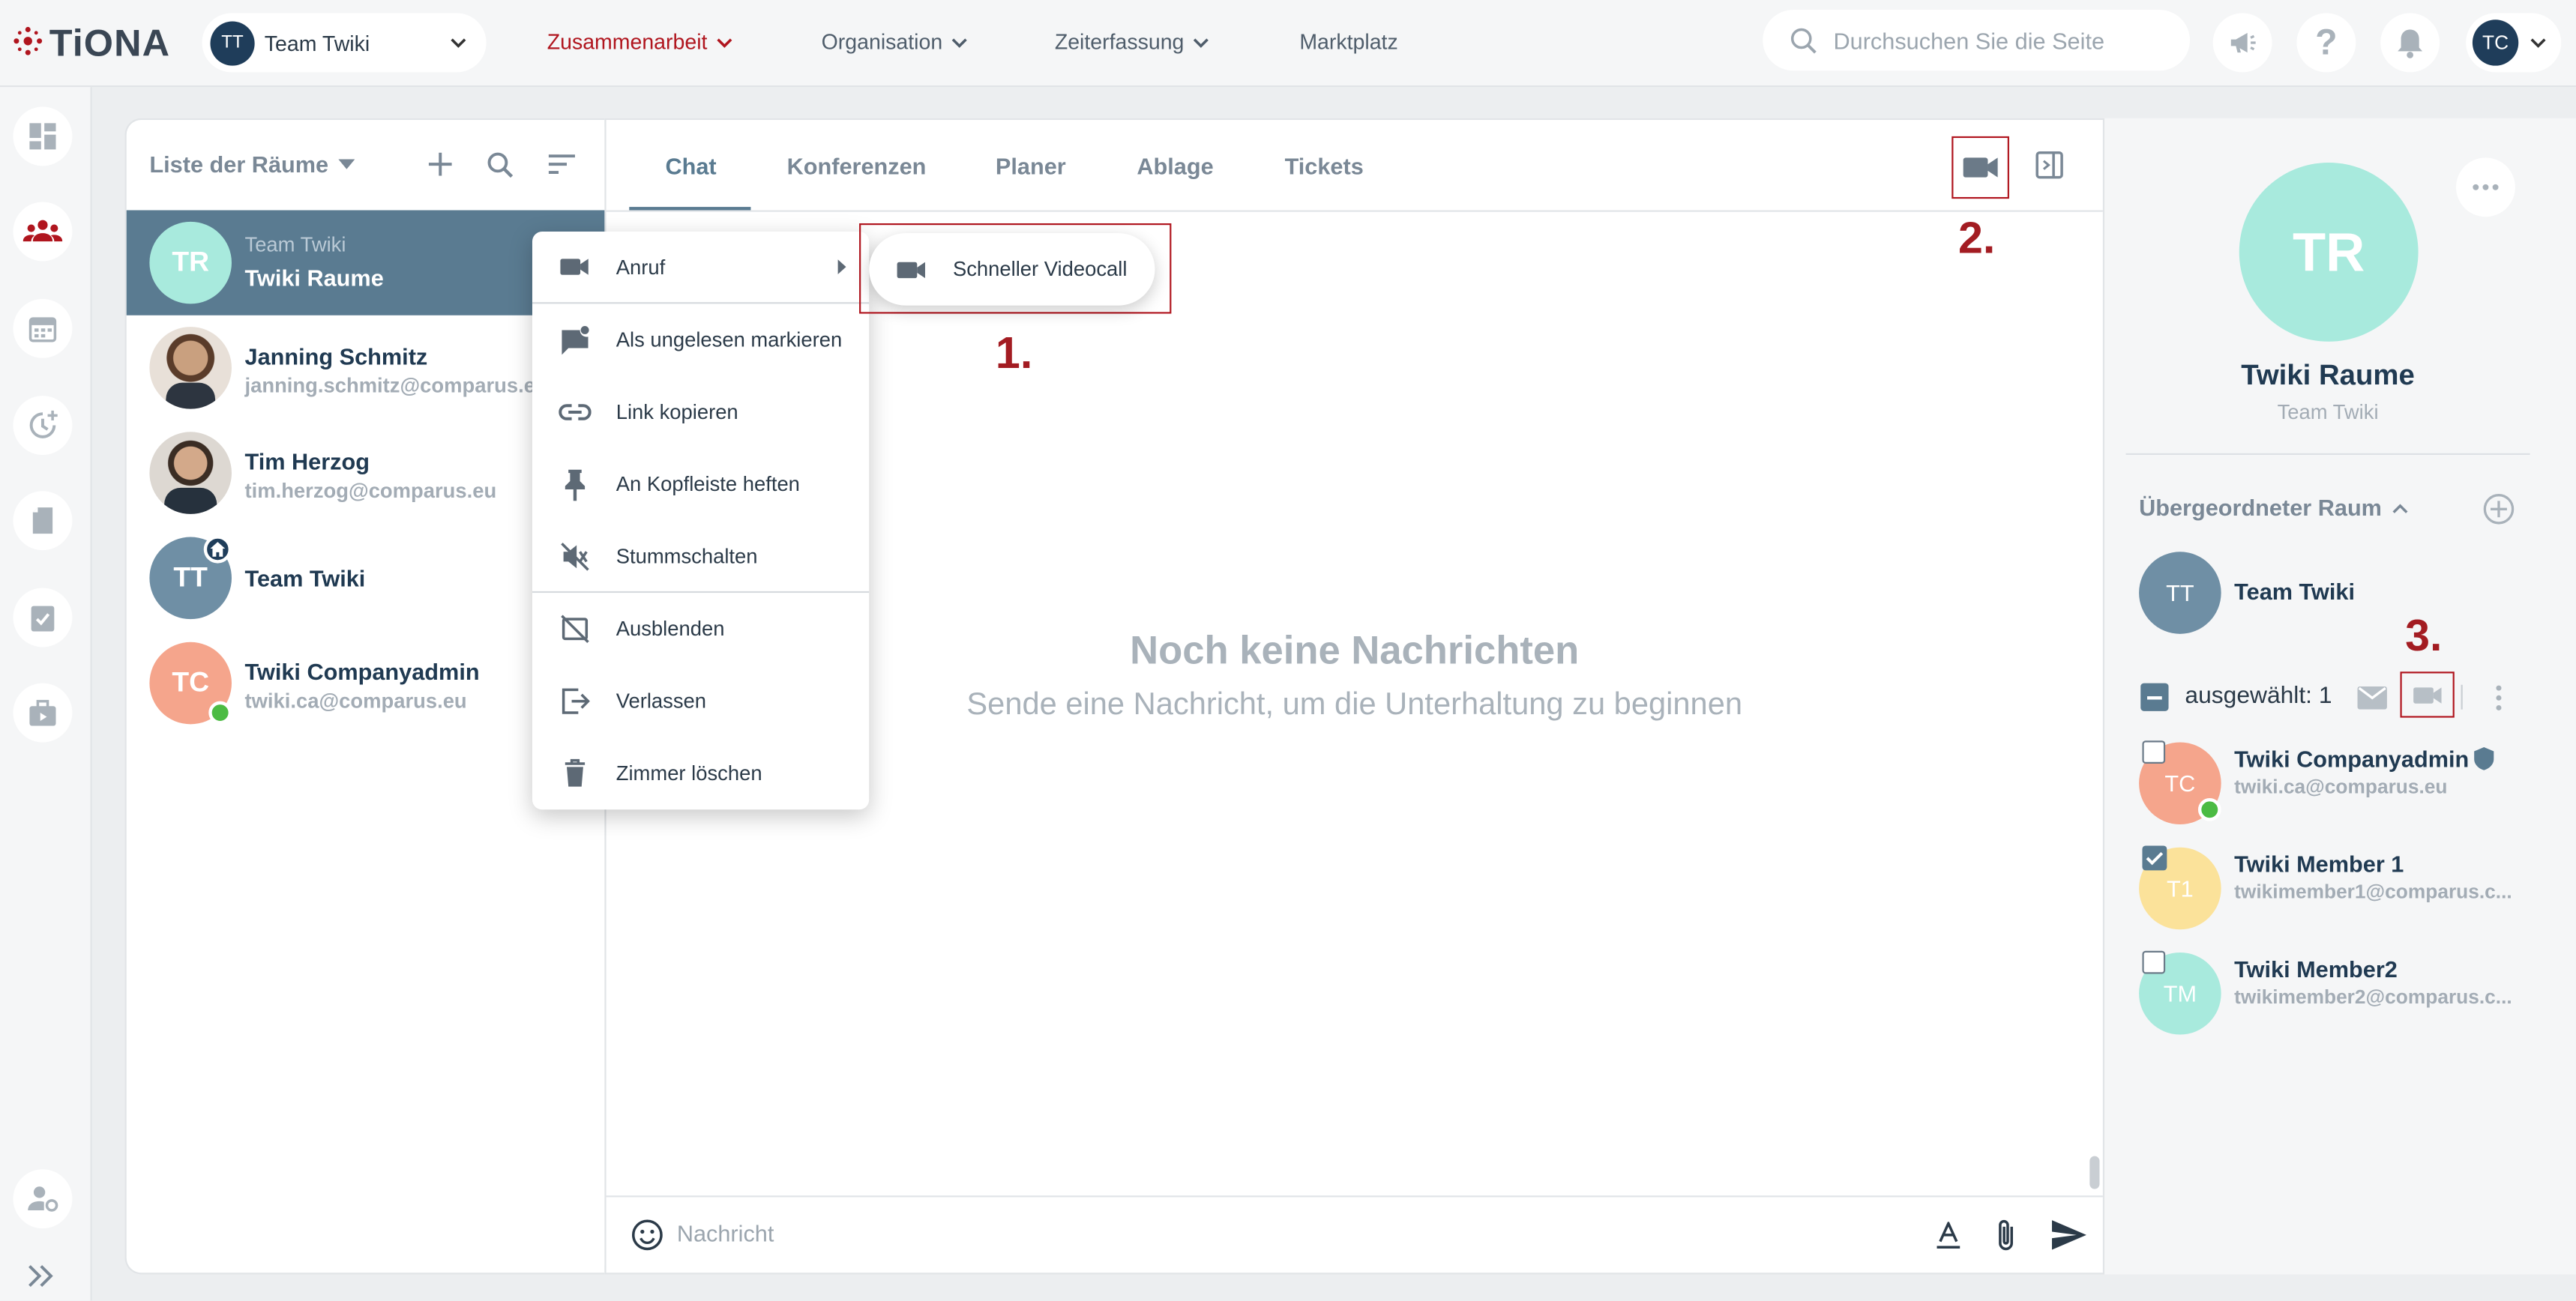 This screenshot has height=1301, width=2576. Describe the element at coordinates (371, 491) in the screenshot. I see `room-email: tim.herzog@comparus.eu` at that location.